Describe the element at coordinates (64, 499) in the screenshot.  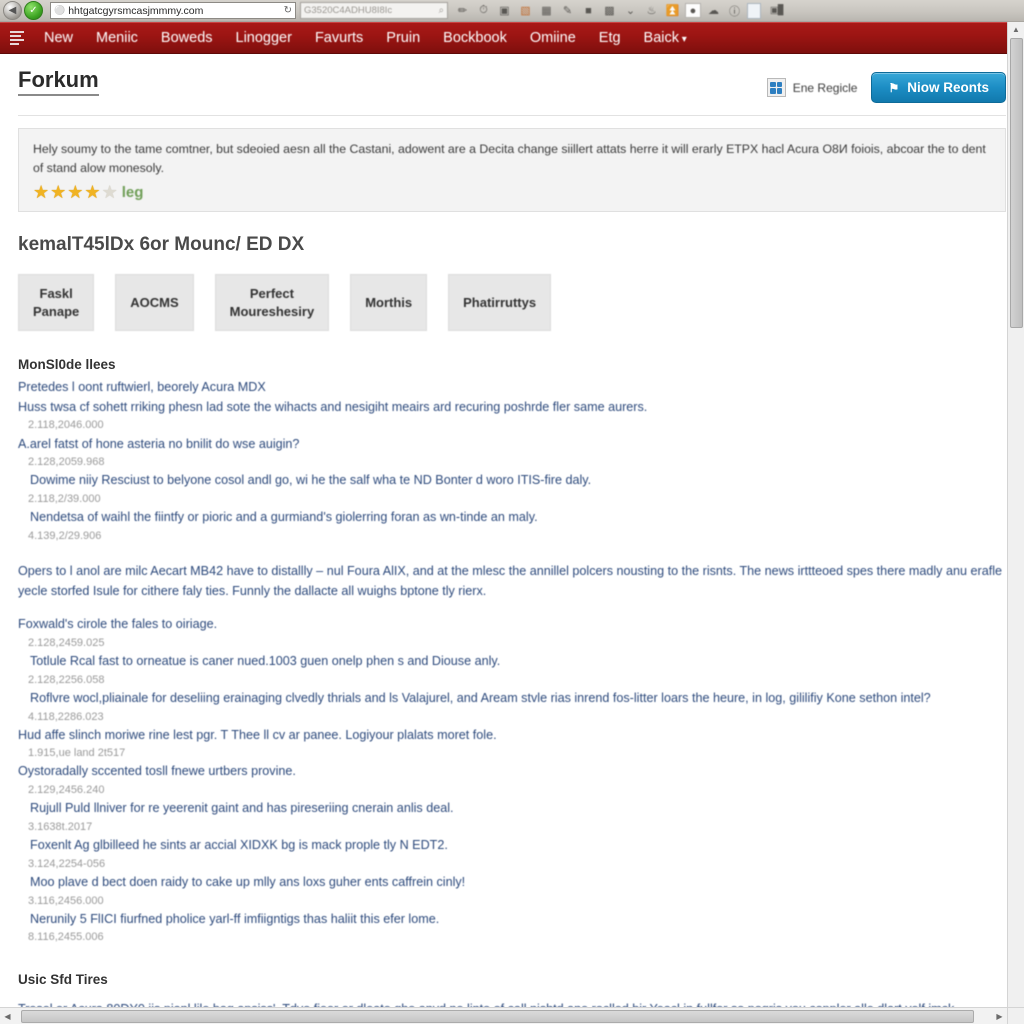
I see `list-item-meta: 2.118,2/39.000` at that location.